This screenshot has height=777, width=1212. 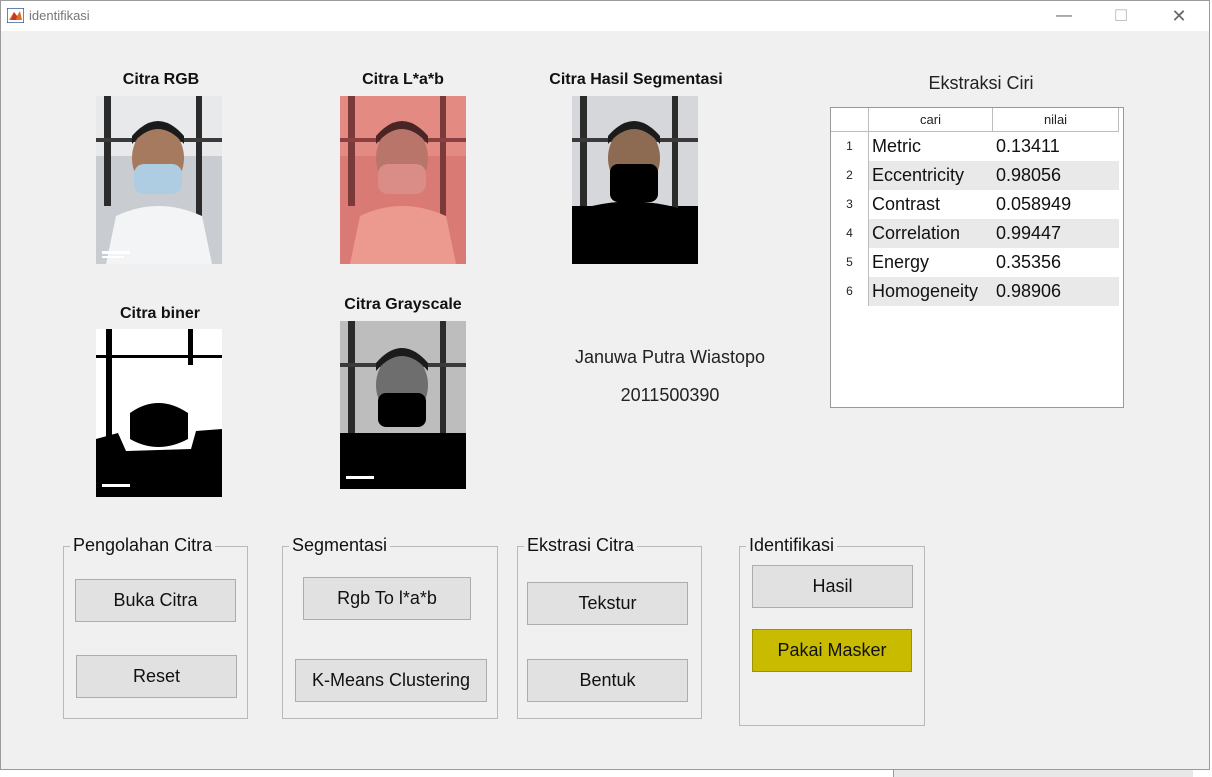 I want to click on window-title: identifikasi, so click(x=59, y=15).